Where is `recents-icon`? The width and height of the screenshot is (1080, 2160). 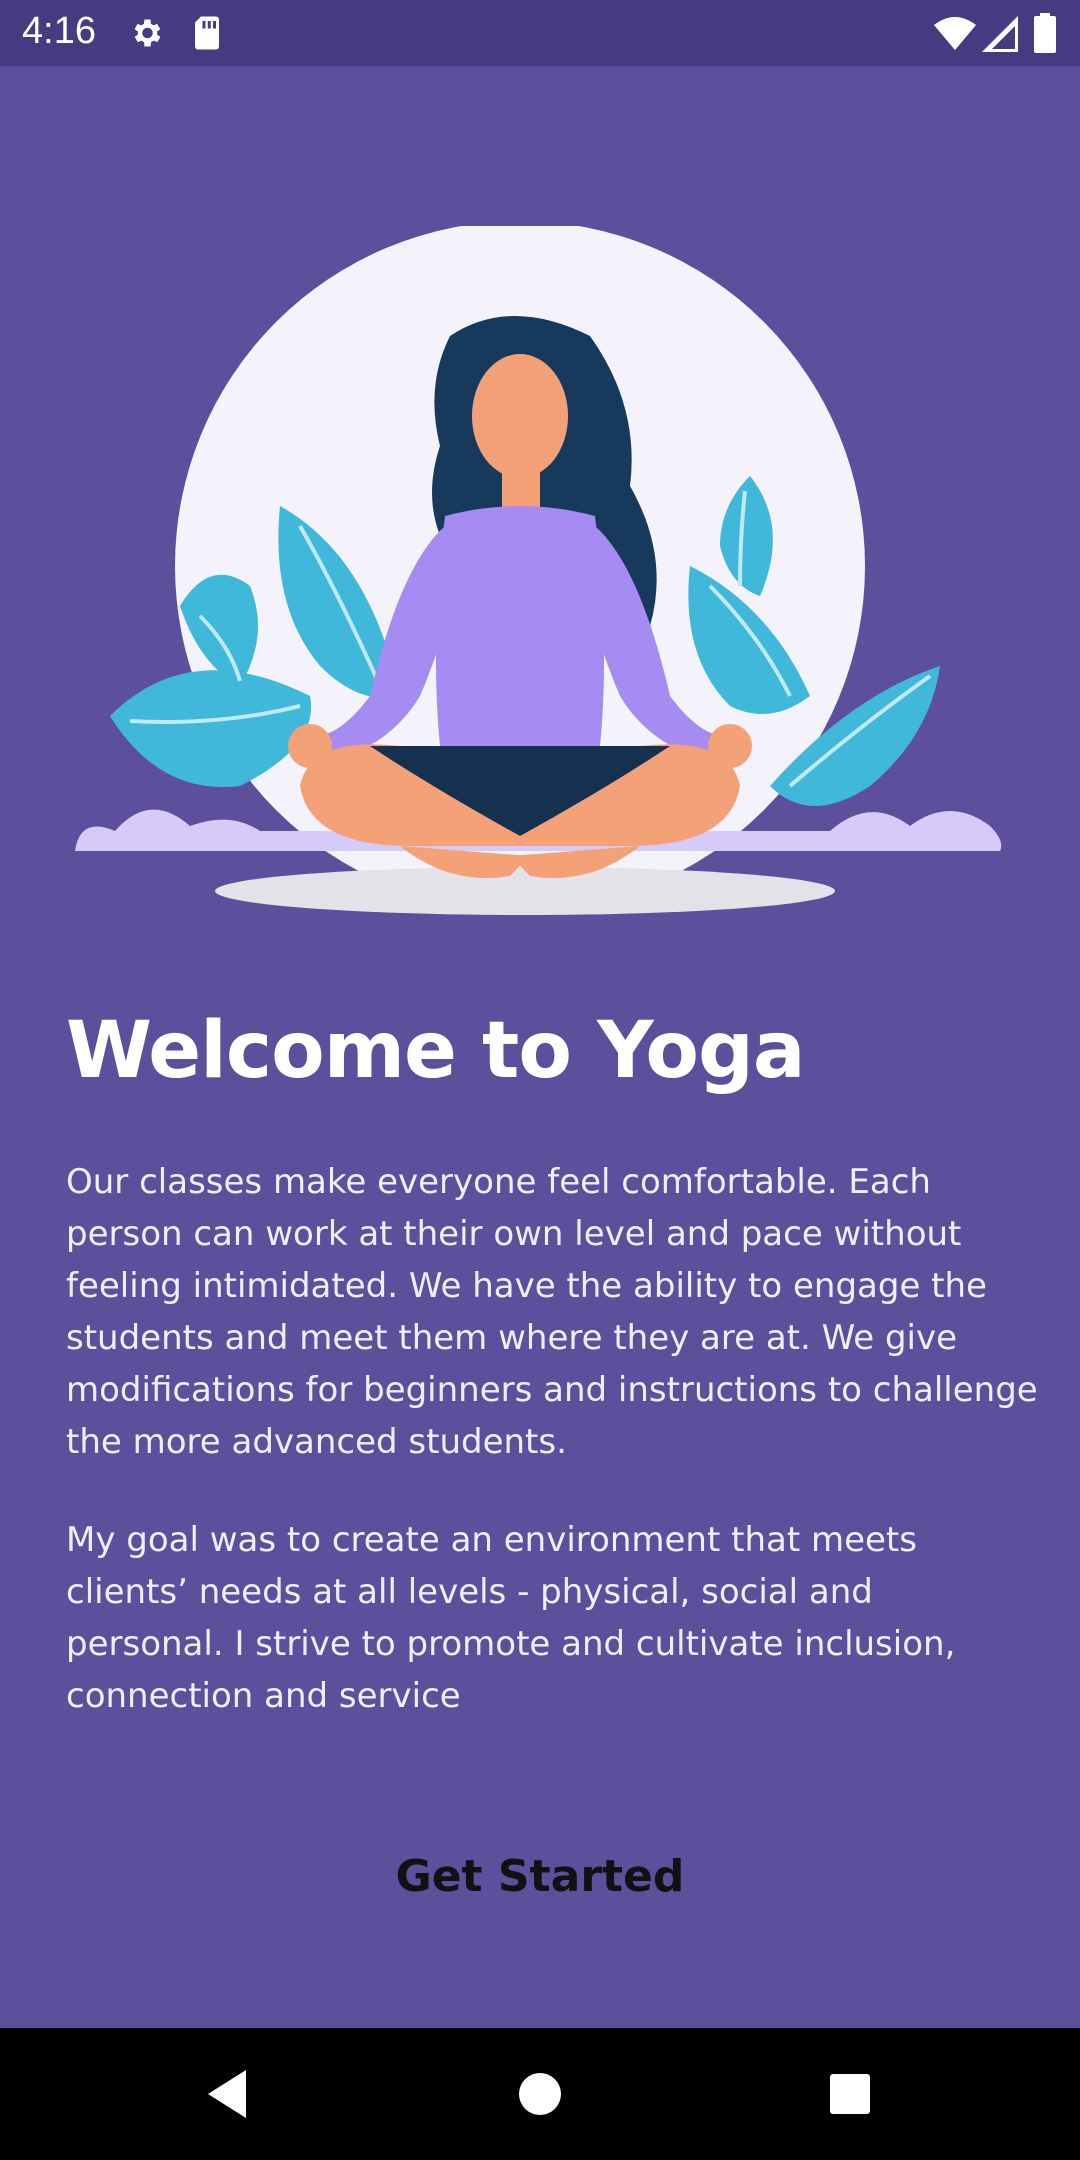
recents-icon is located at coordinates (850, 2094).